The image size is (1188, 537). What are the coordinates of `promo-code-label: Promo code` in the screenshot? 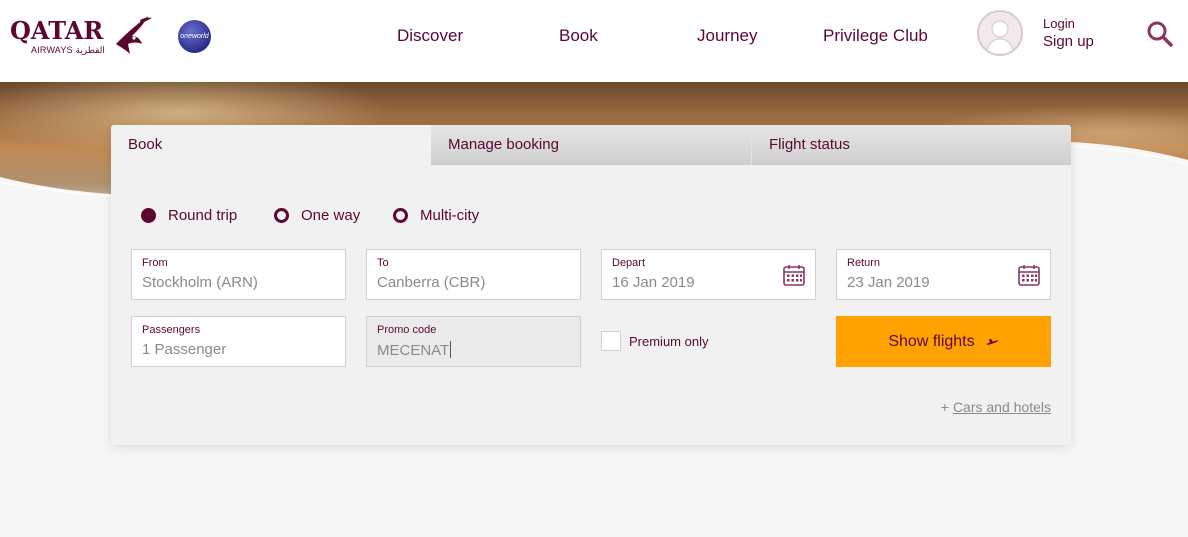 It's located at (407, 330).